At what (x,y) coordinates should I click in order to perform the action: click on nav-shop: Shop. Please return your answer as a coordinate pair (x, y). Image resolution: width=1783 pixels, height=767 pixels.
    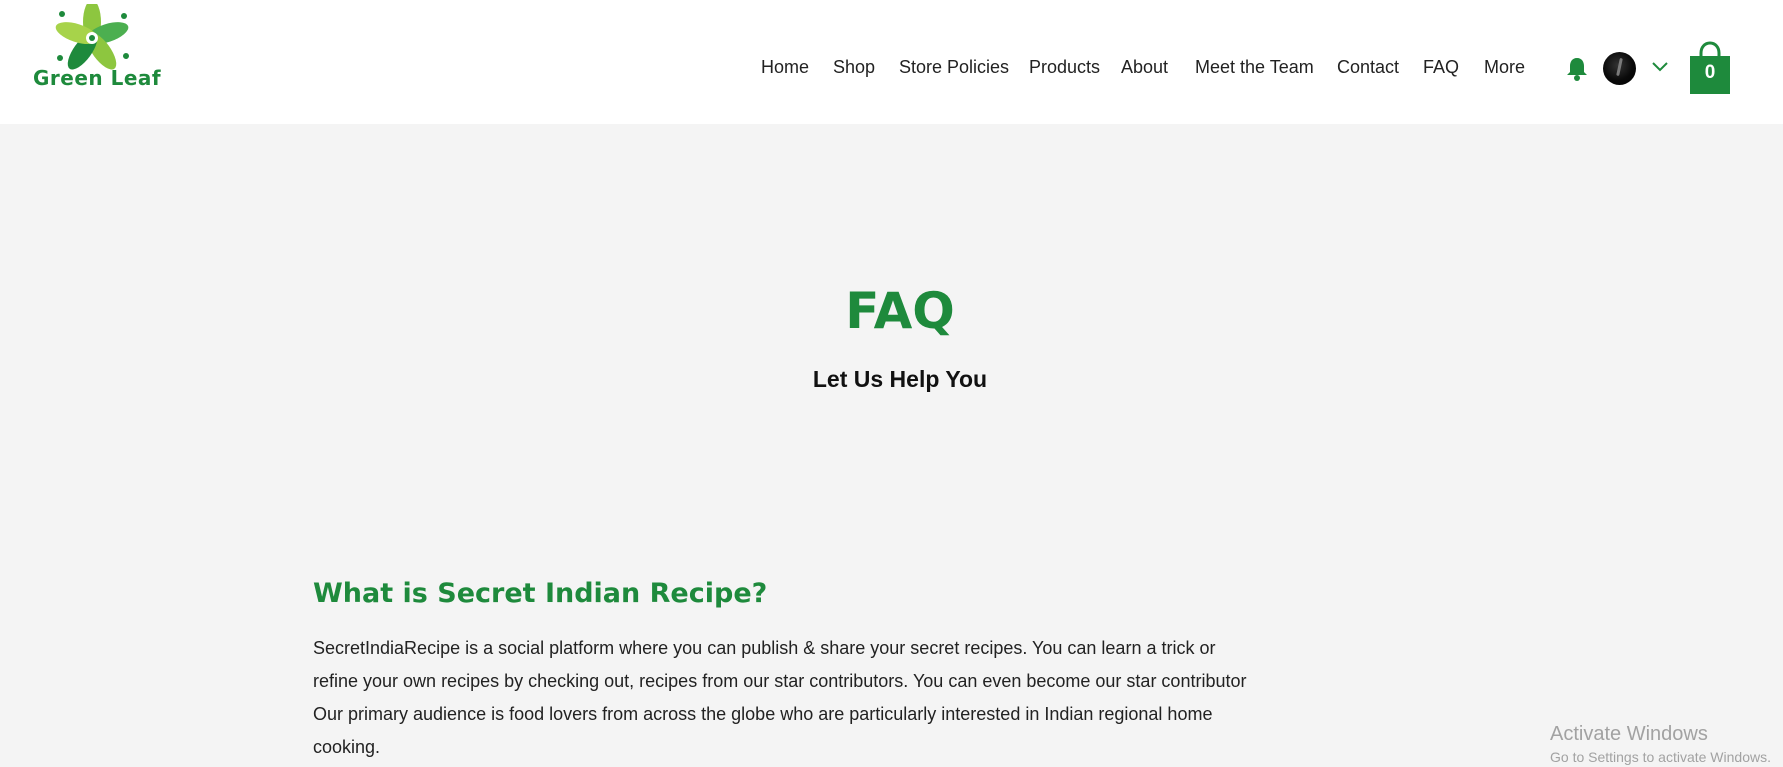
    Looking at the image, I should click on (854, 67).